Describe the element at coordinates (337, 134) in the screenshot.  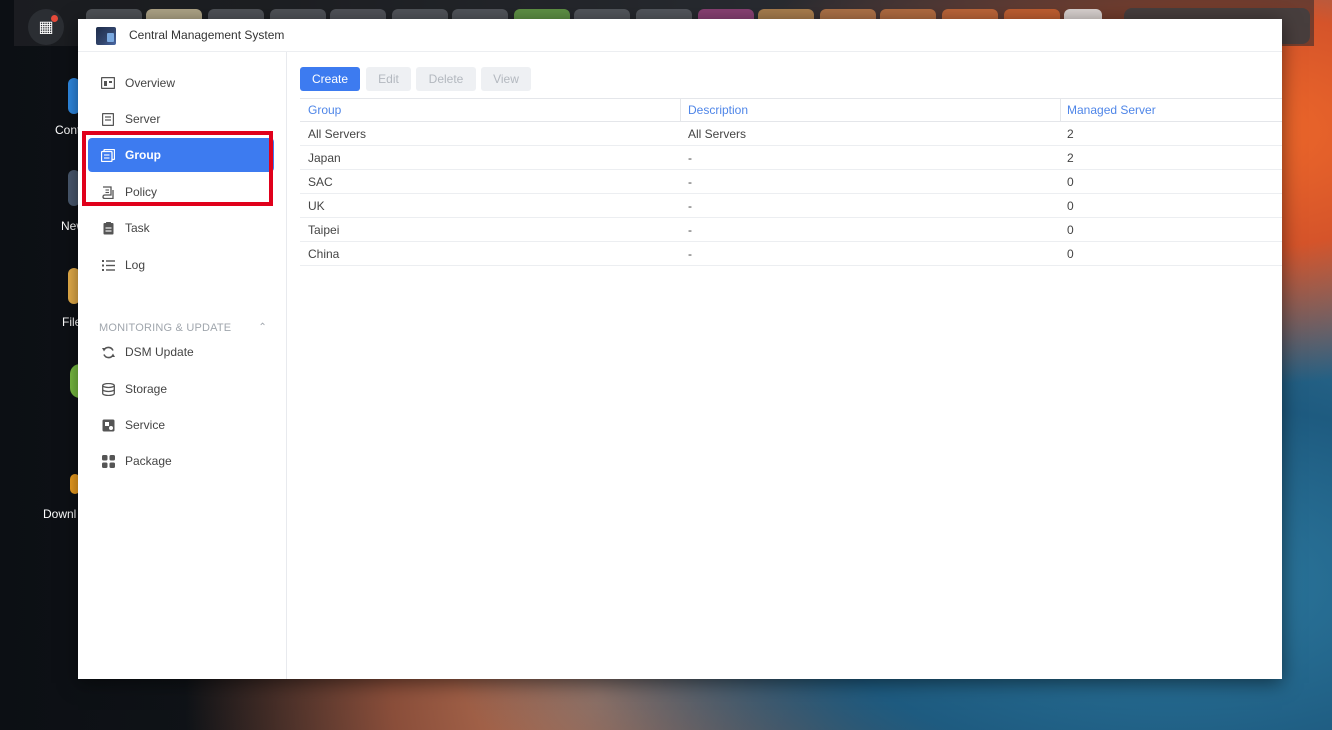
I see `cell-group: All Servers` at that location.